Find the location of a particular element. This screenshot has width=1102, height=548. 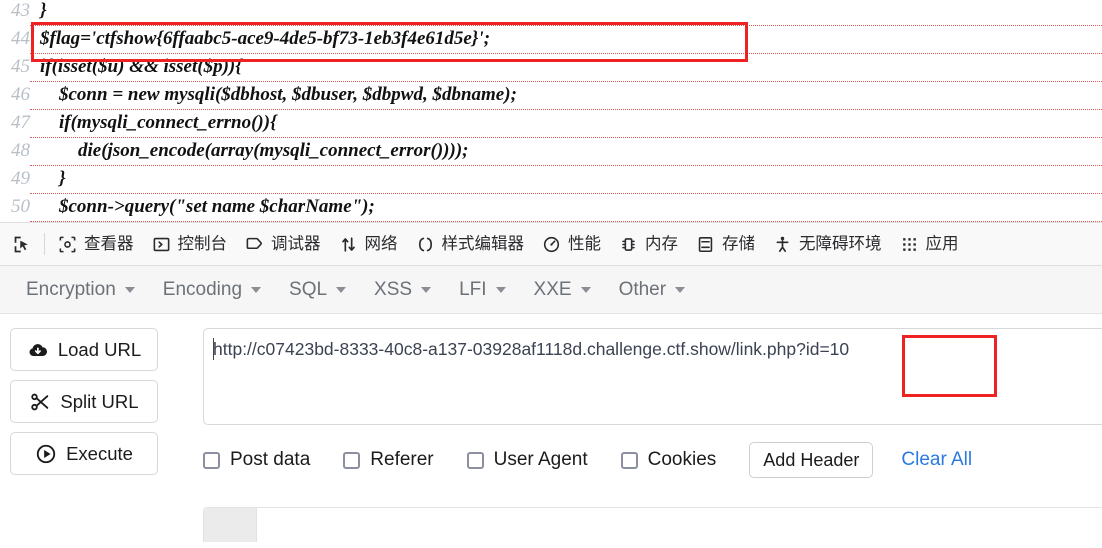

line-number: 44 is located at coordinates (20, 38).